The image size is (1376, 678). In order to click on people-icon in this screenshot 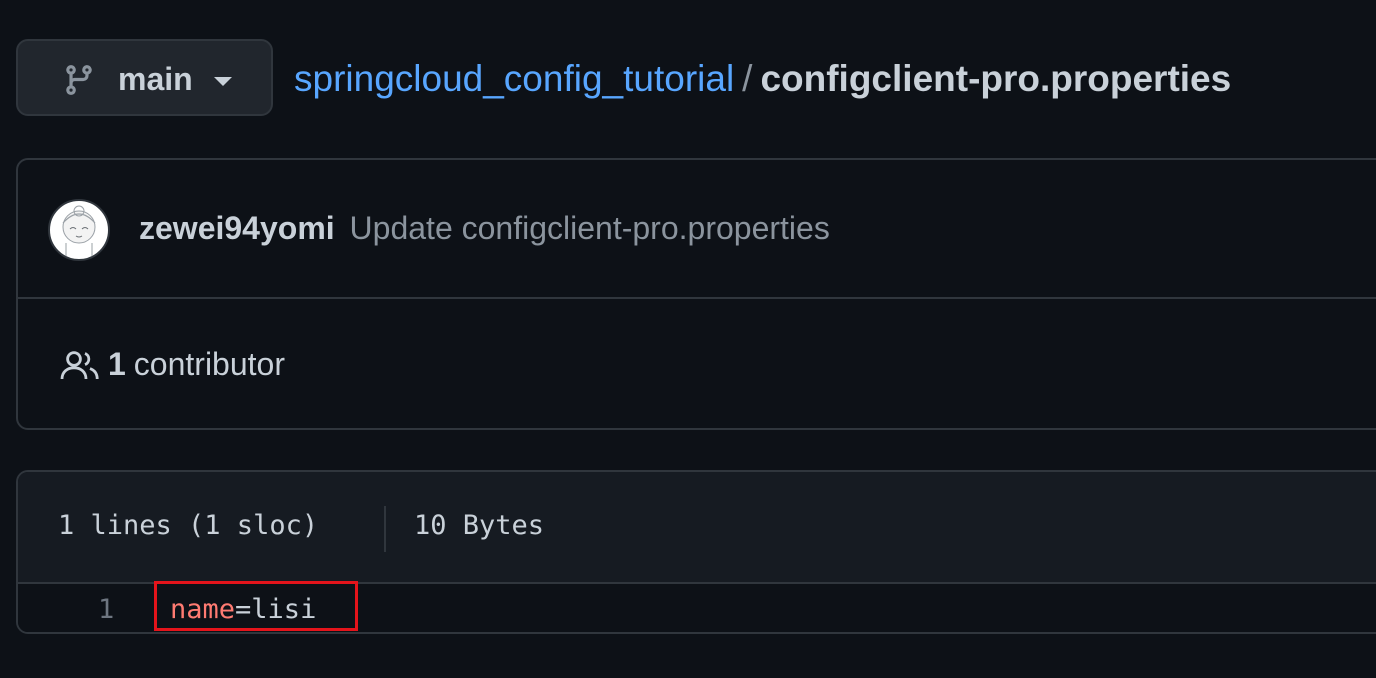, I will do `click(79, 364)`.